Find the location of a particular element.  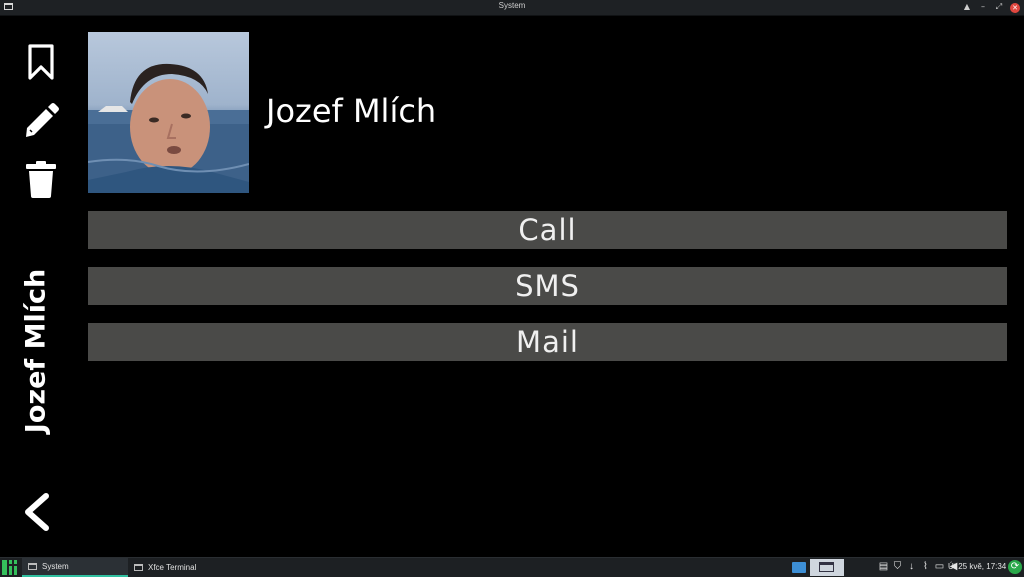

task-label: Xfce Terminal is located at coordinates (172, 567).